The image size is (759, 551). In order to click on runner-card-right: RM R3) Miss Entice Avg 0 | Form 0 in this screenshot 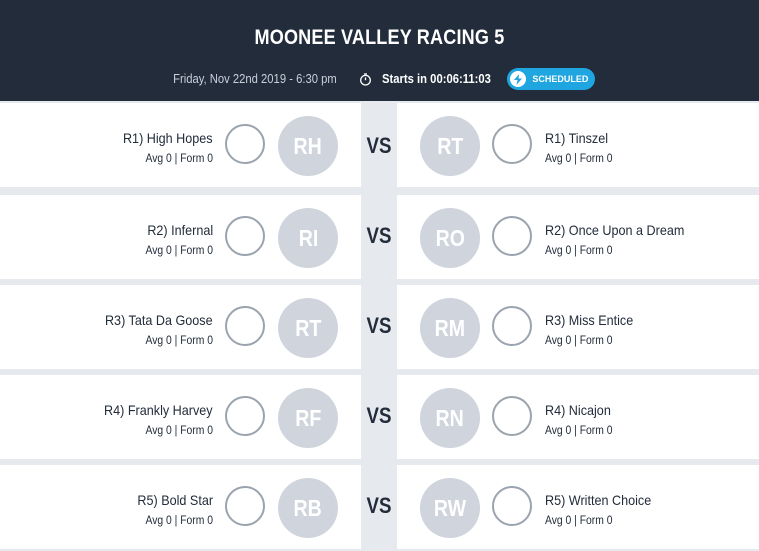, I will do `click(578, 327)`.